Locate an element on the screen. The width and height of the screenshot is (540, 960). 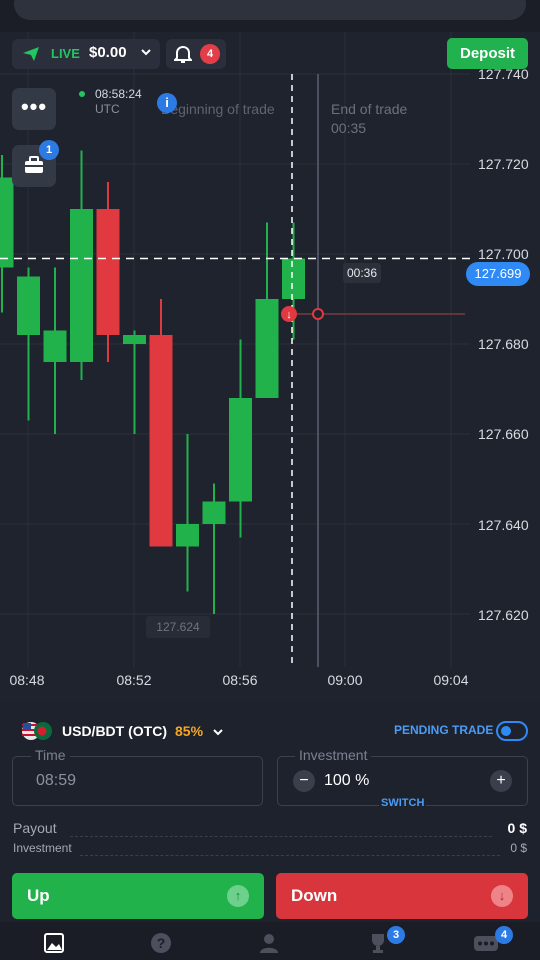
investment-label: Investment is located at coordinates (333, 755).